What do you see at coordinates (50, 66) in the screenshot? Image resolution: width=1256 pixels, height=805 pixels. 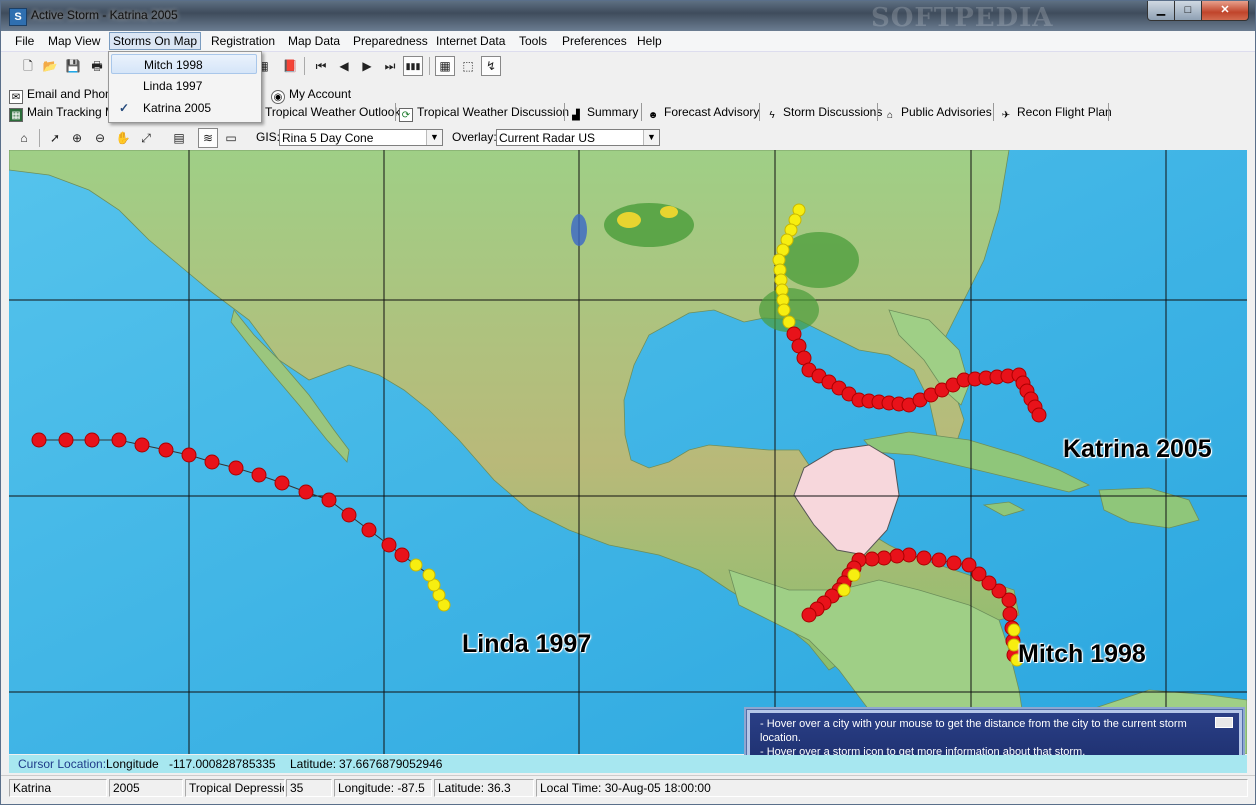 I see `open-folder-icon: 📂` at bounding box center [50, 66].